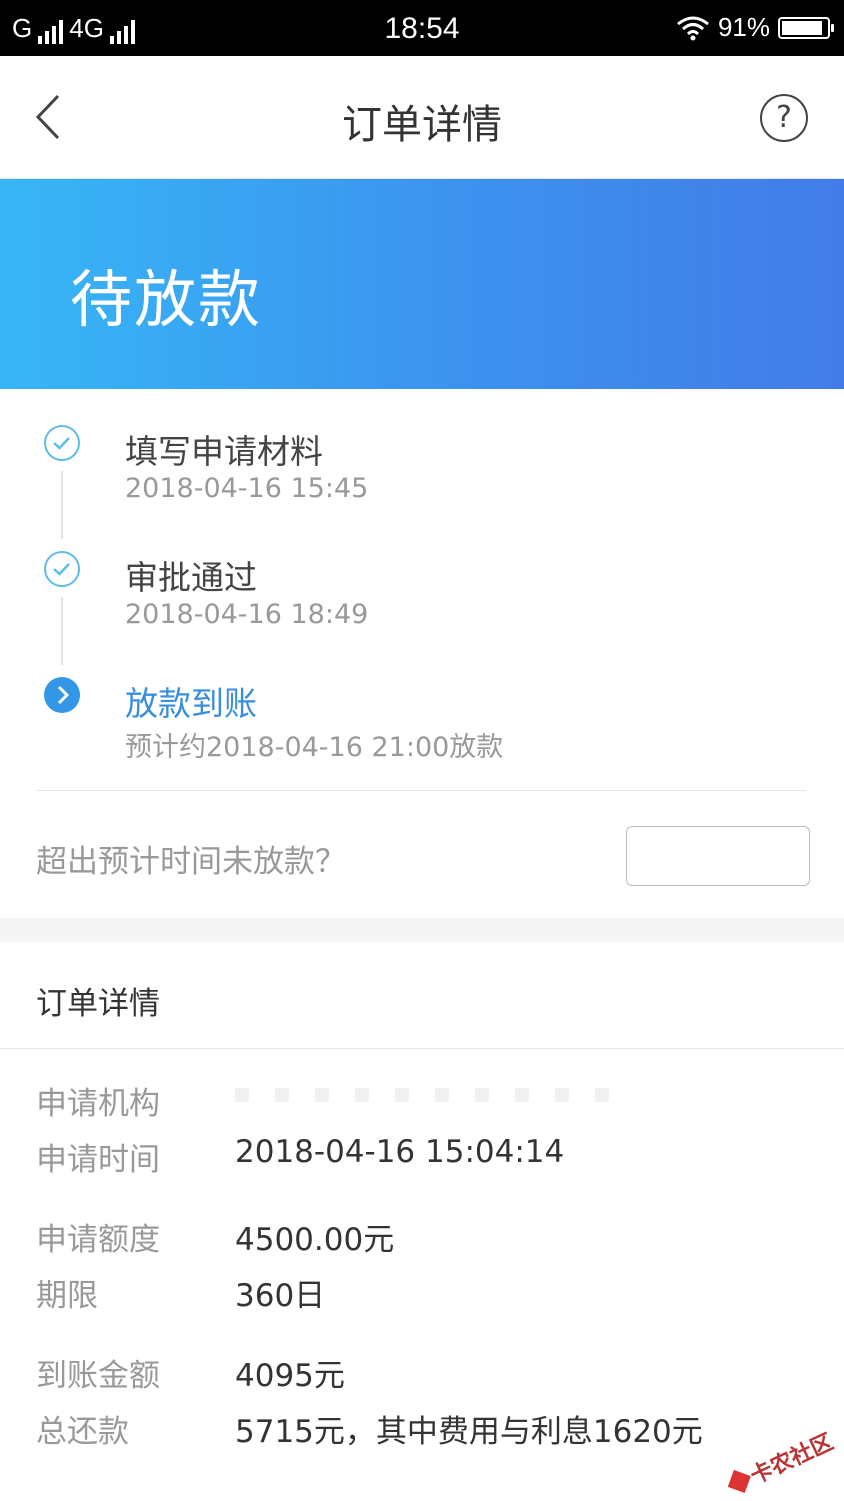  Describe the element at coordinates (784, 118) in the screenshot. I see `help-icon: ?` at that location.